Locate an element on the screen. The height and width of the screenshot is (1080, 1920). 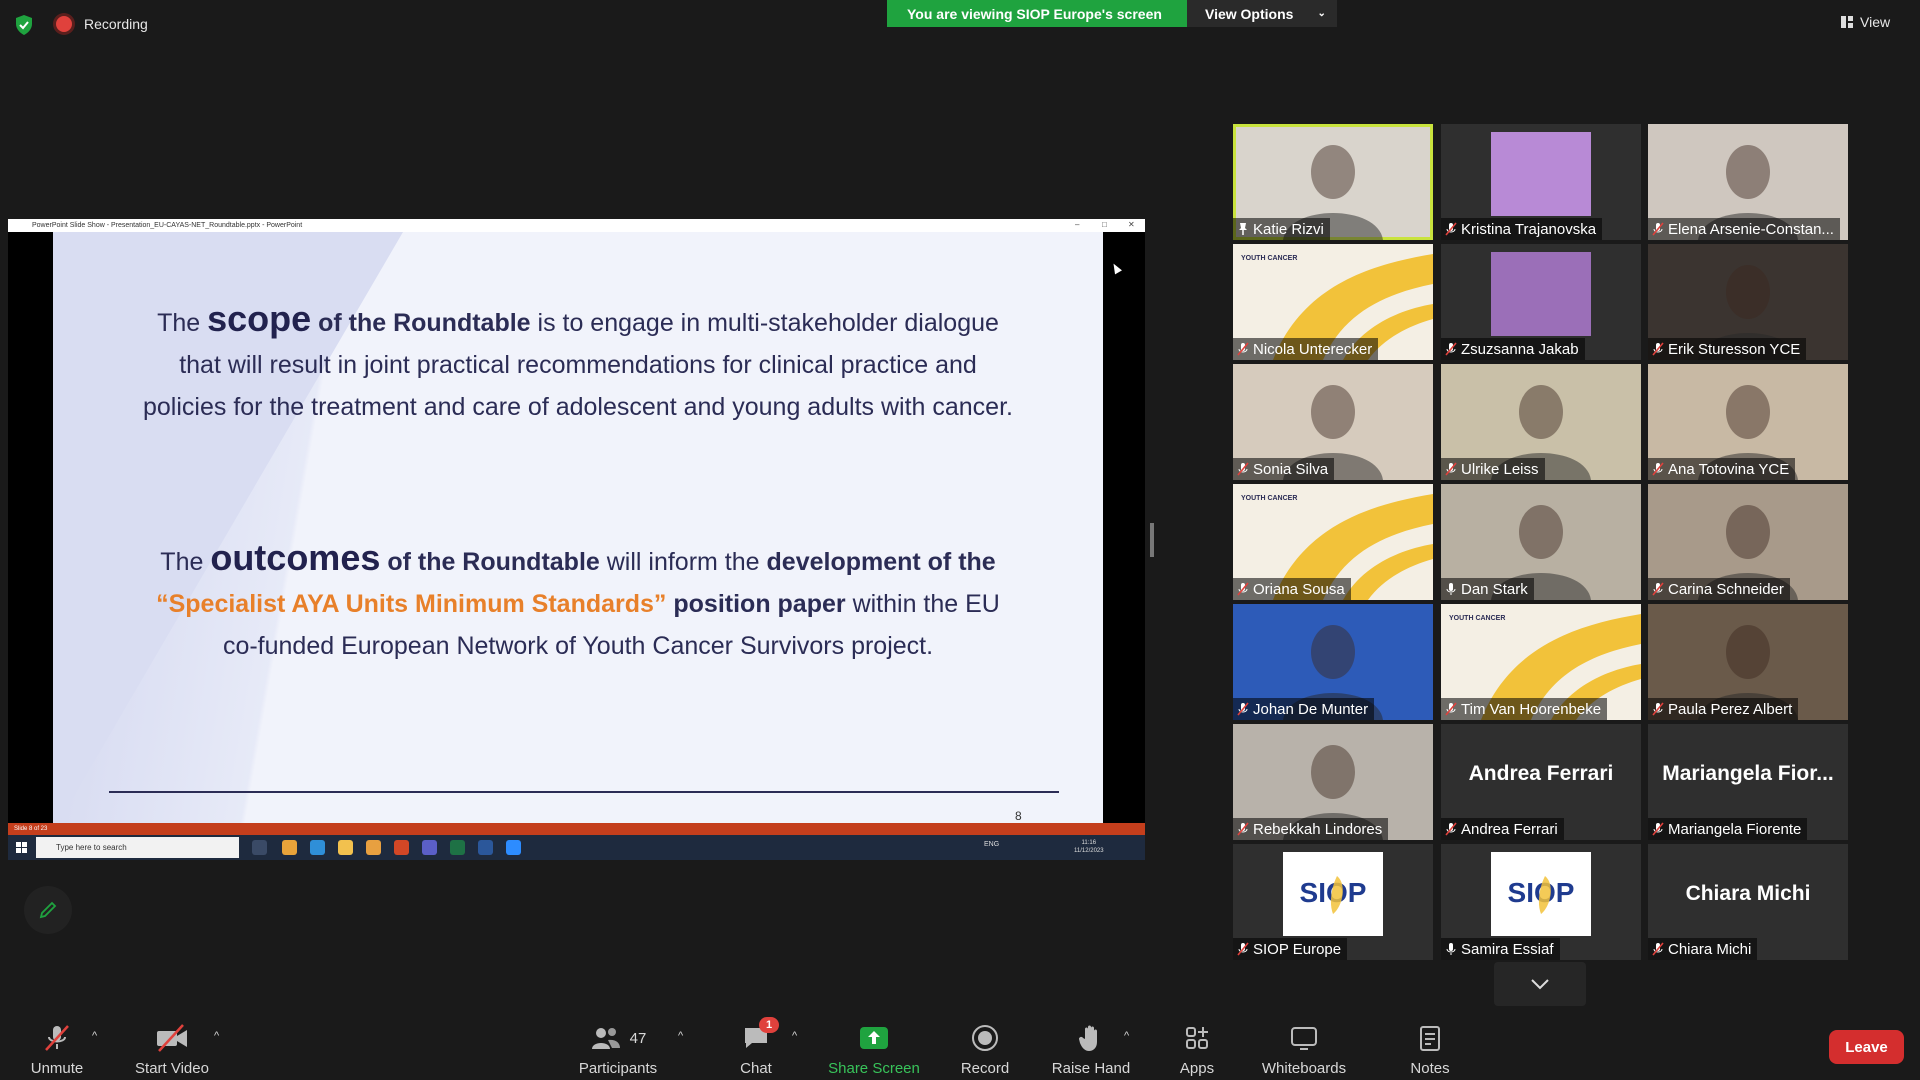
teams-icon is located at coordinates (429, 847).